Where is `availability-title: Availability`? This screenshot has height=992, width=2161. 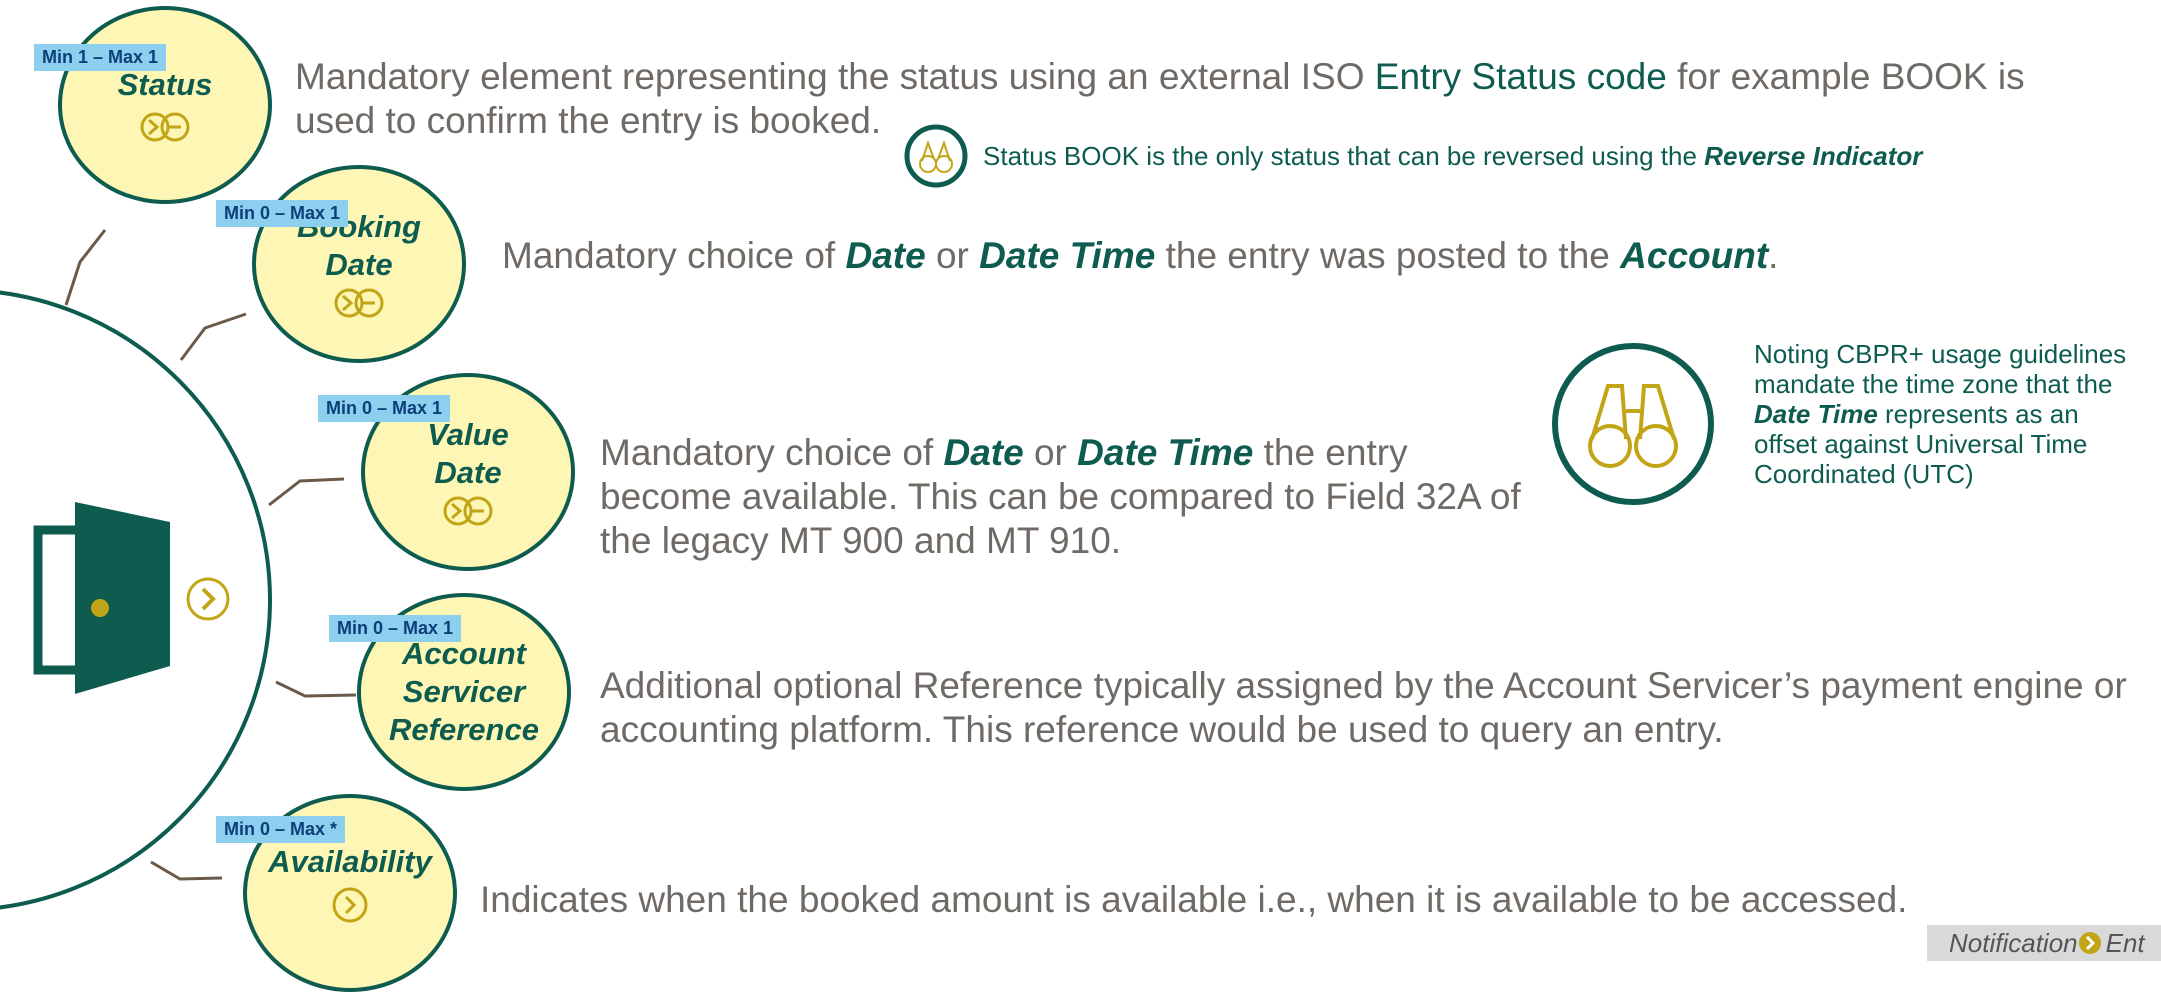
availability-title: Availability is located at coordinates (350, 861).